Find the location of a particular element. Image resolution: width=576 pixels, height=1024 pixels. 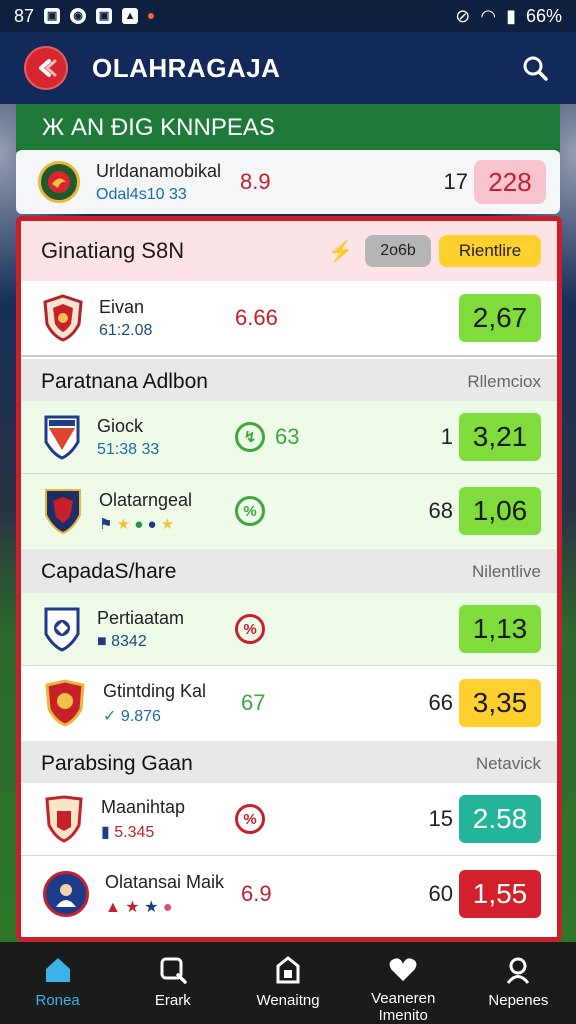

odd-mid: 6.66 is located at coordinates (256, 317).